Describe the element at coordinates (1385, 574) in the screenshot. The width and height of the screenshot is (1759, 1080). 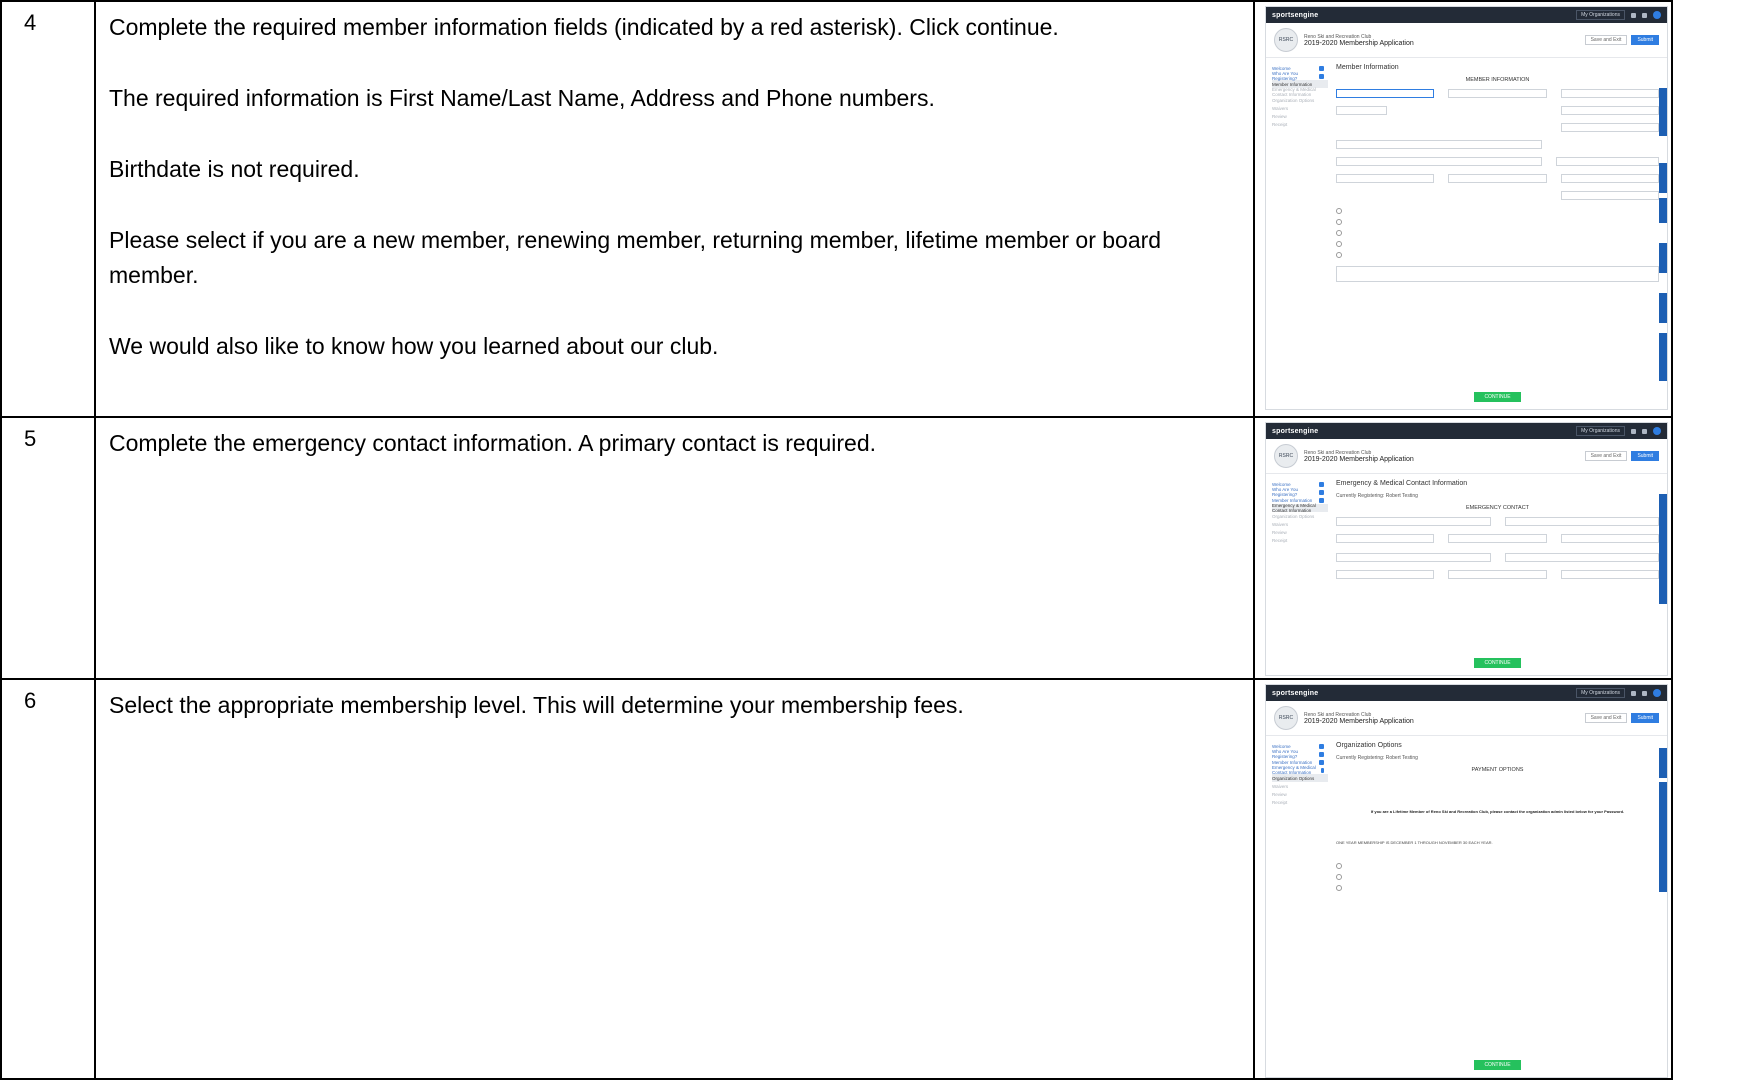
I see `secondary-relationship-input` at that location.